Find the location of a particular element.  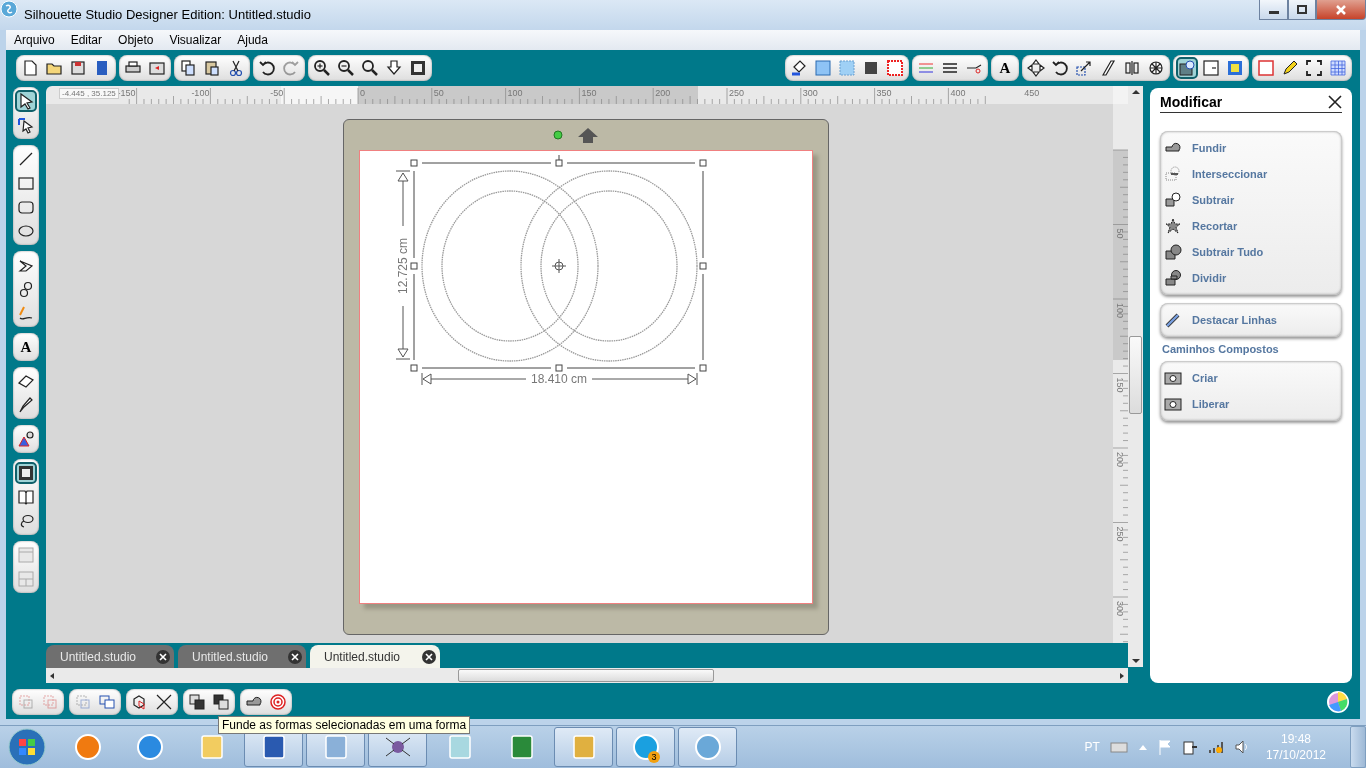

ruler-label: 450 is located at coordinates (1032, 93).